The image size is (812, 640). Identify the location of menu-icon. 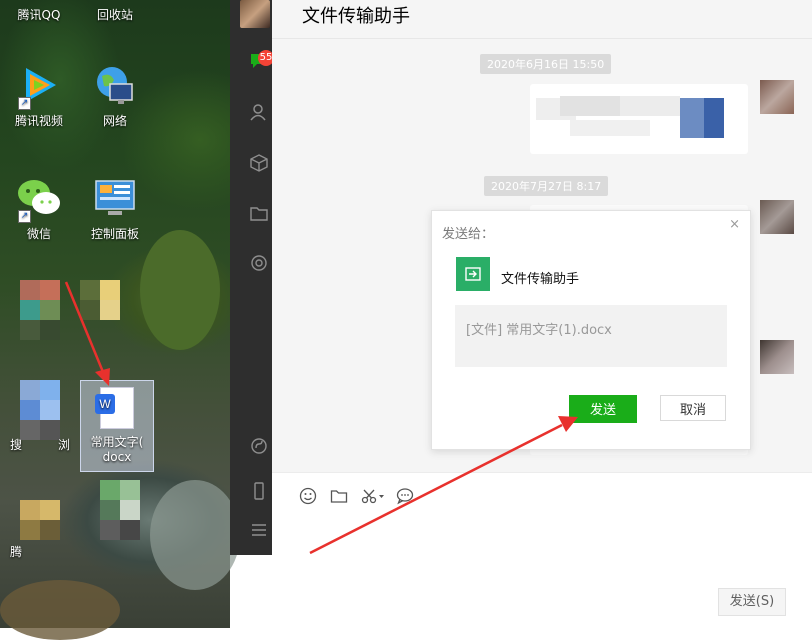
(259, 531).